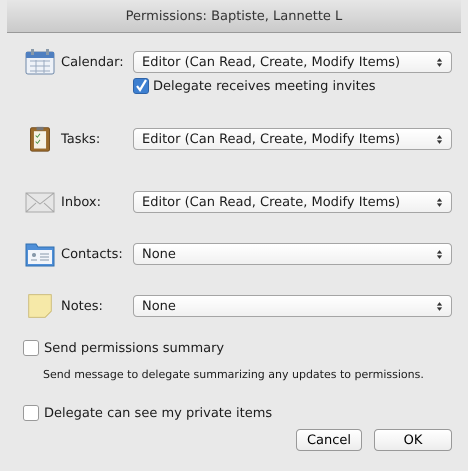 Image resolution: width=468 pixels, height=471 pixels. What do you see at coordinates (40, 254) in the screenshot?
I see `address-book-icon` at bounding box center [40, 254].